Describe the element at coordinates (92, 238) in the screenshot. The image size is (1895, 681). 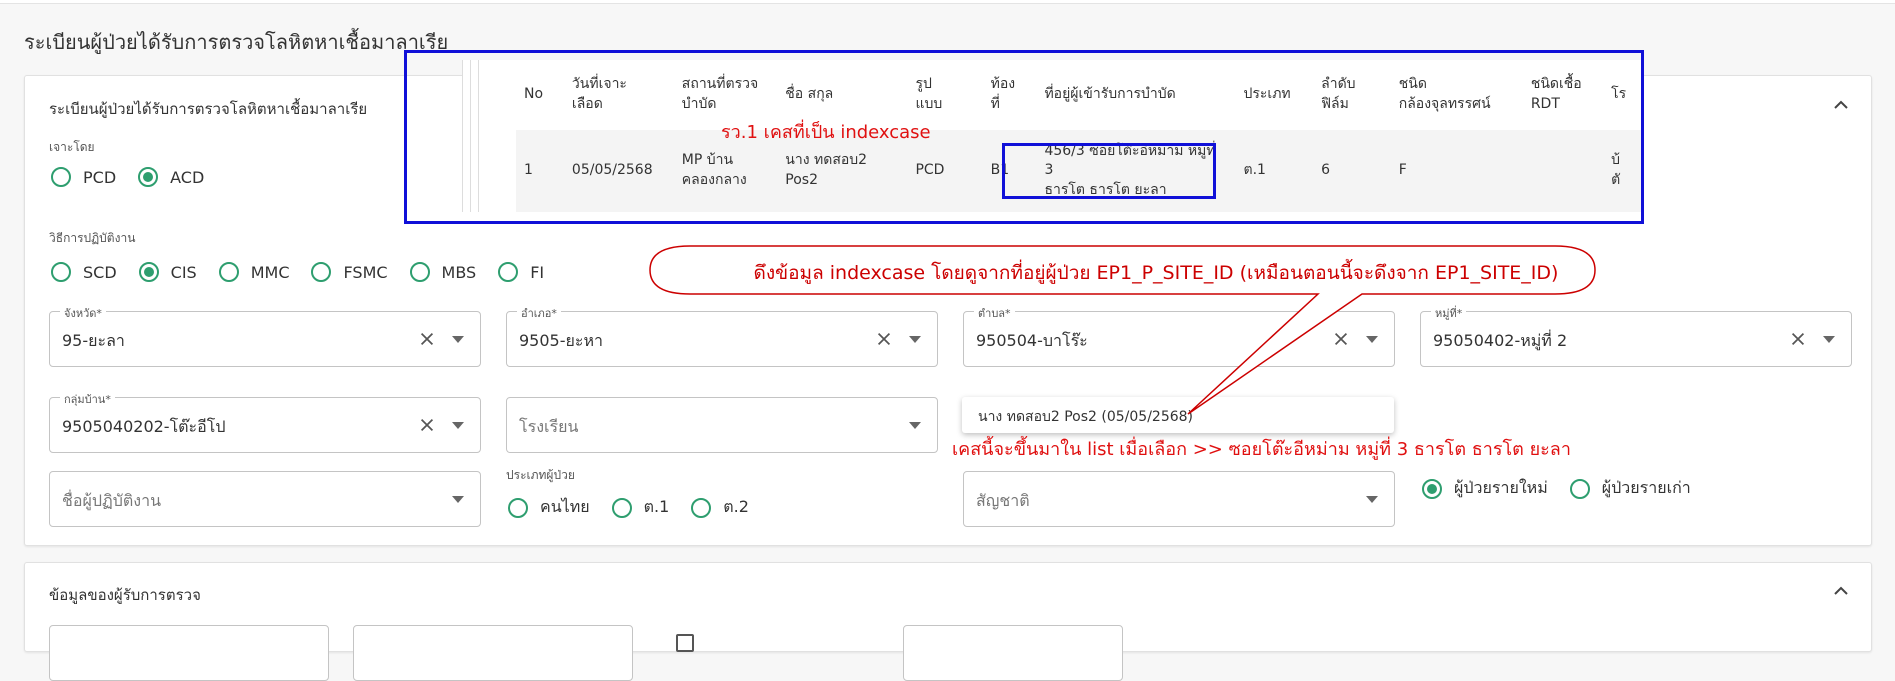
I see `method-label: วิธีการปฏิบัติงาน` at that location.